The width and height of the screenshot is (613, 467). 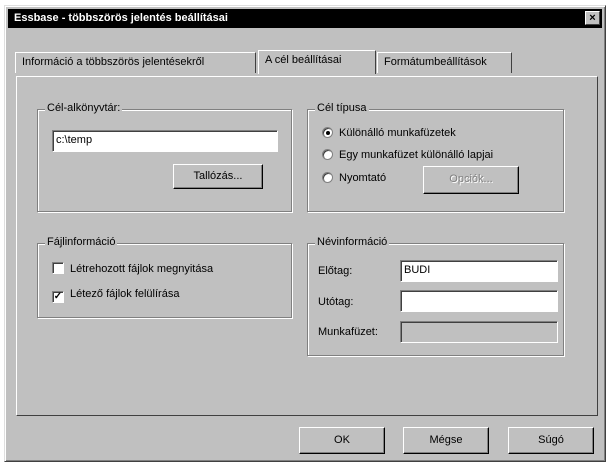 I want to click on radio-one-workbook-separate-sheets: Egy munkafüzet különálló lapjai, so click(x=407, y=156).